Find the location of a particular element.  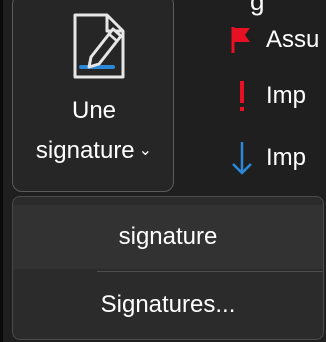

command-important: Imp is located at coordinates (267, 96).